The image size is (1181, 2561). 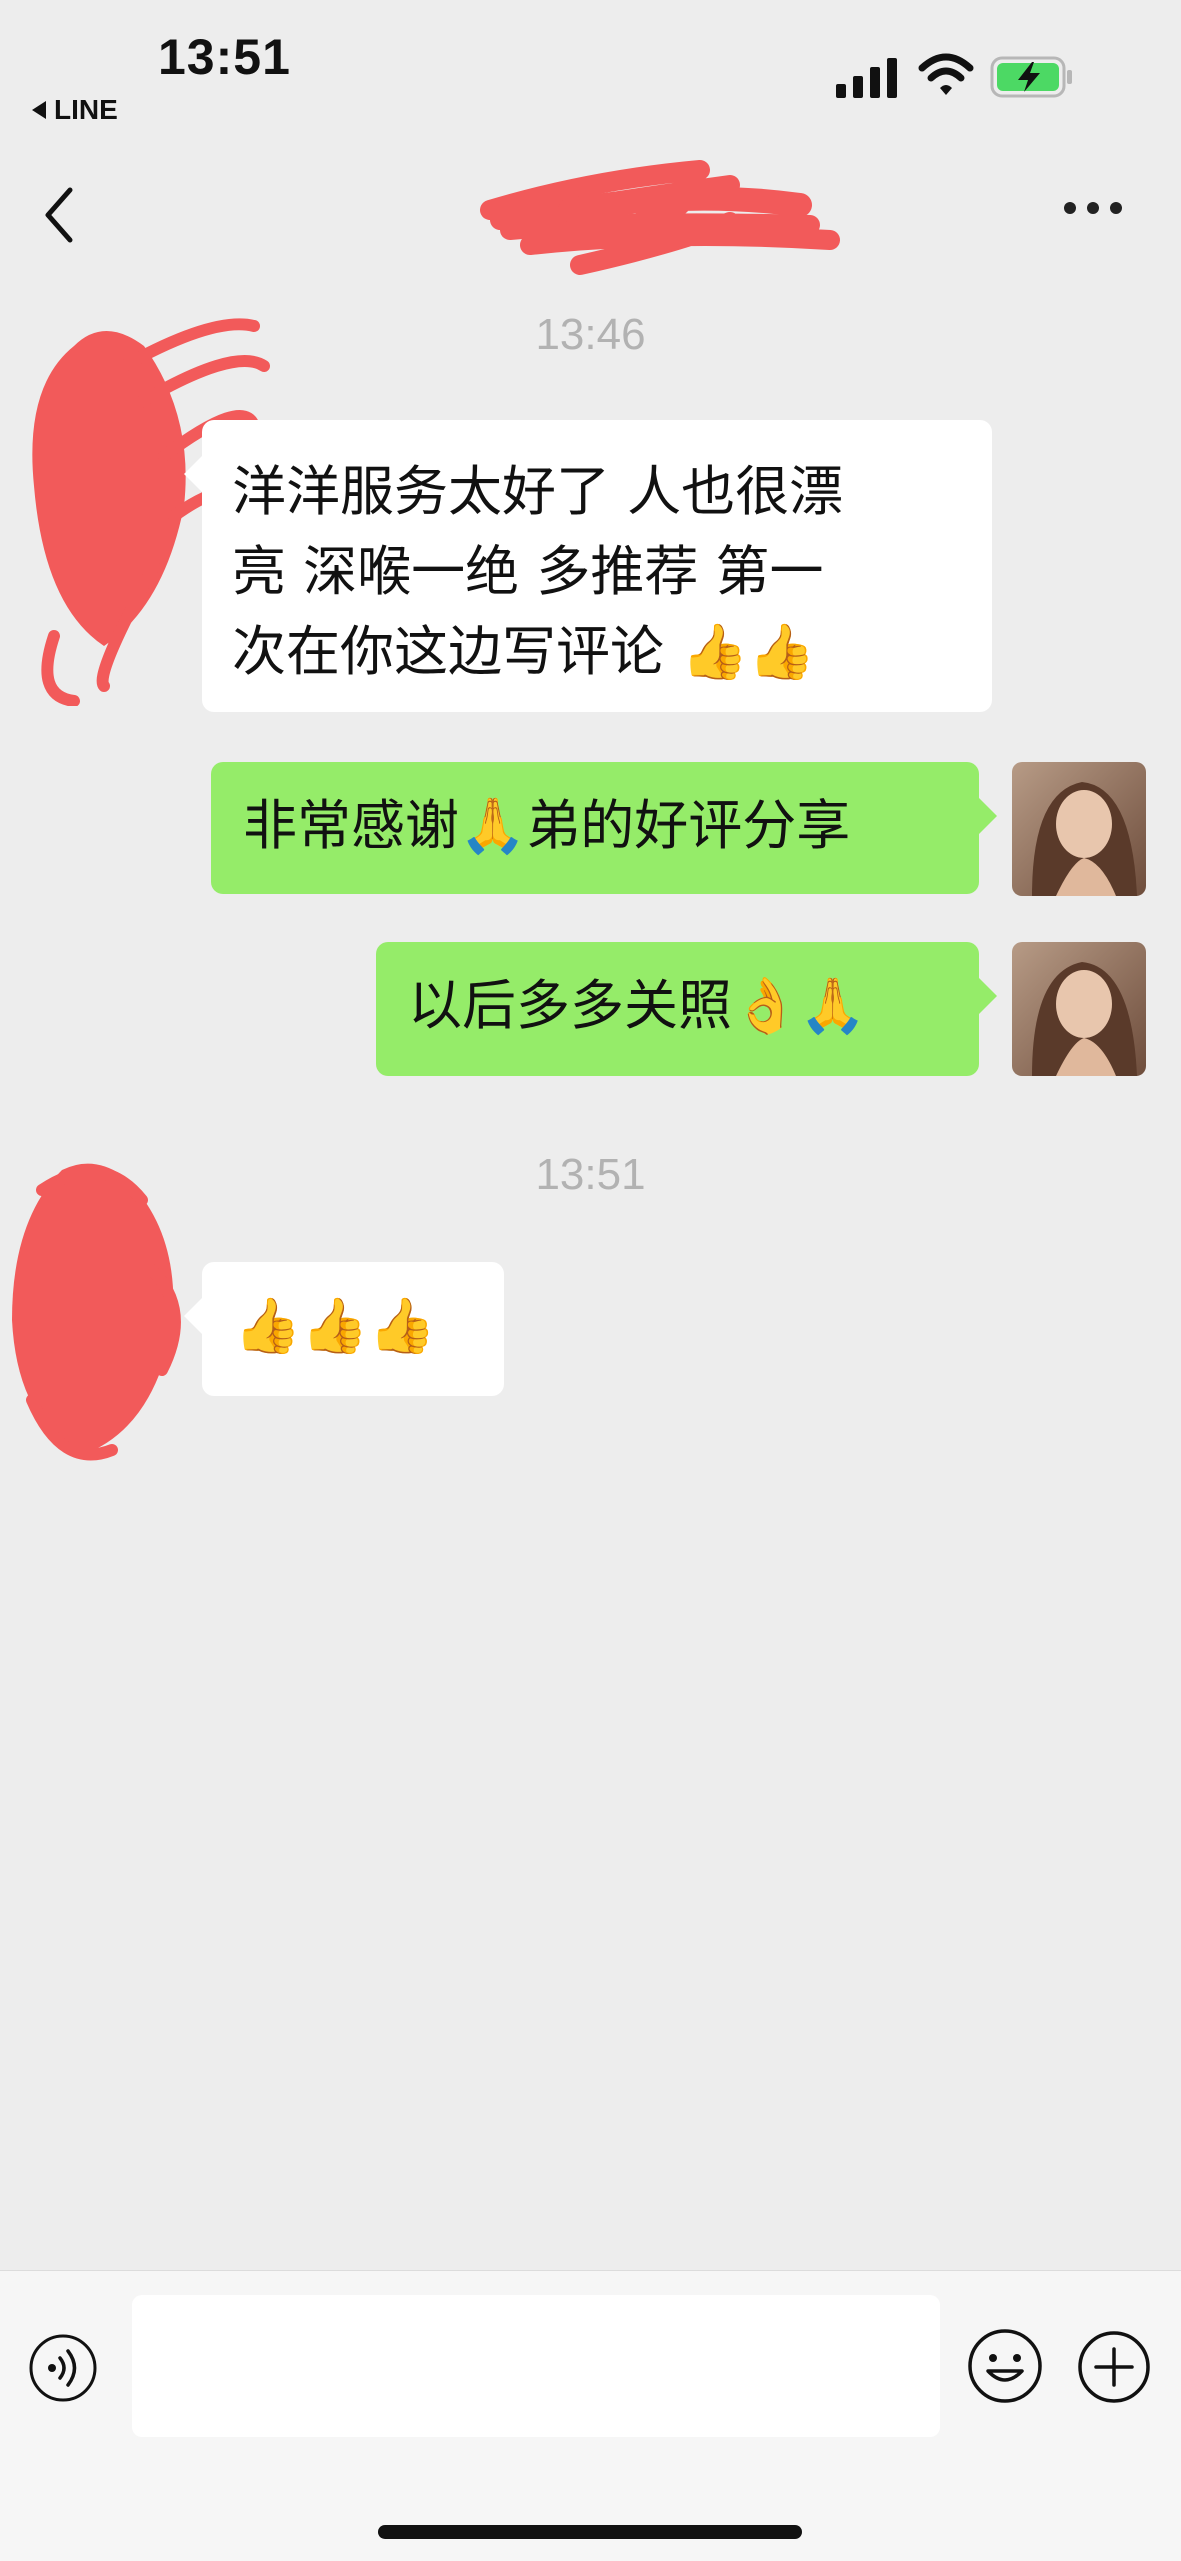 I want to click on emoji-icon, so click(x=1005, y=2366).